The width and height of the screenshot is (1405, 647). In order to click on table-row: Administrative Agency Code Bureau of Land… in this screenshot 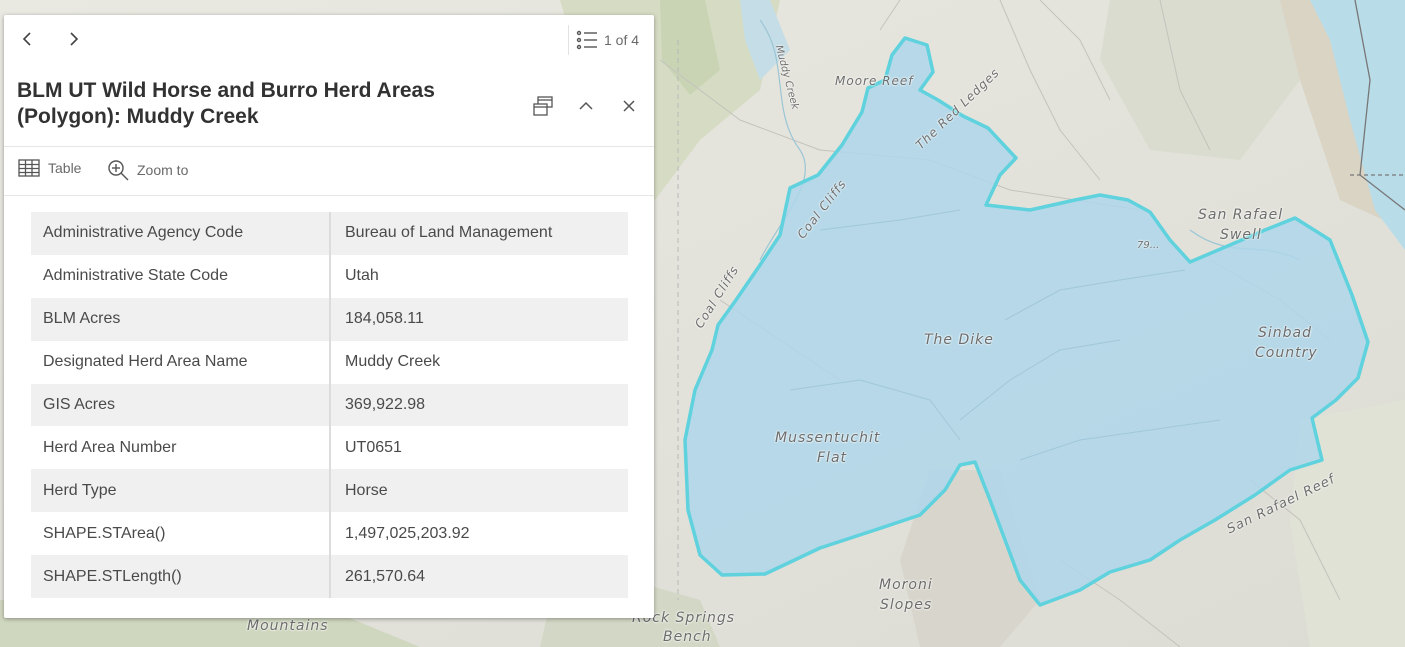, I will do `click(329, 233)`.